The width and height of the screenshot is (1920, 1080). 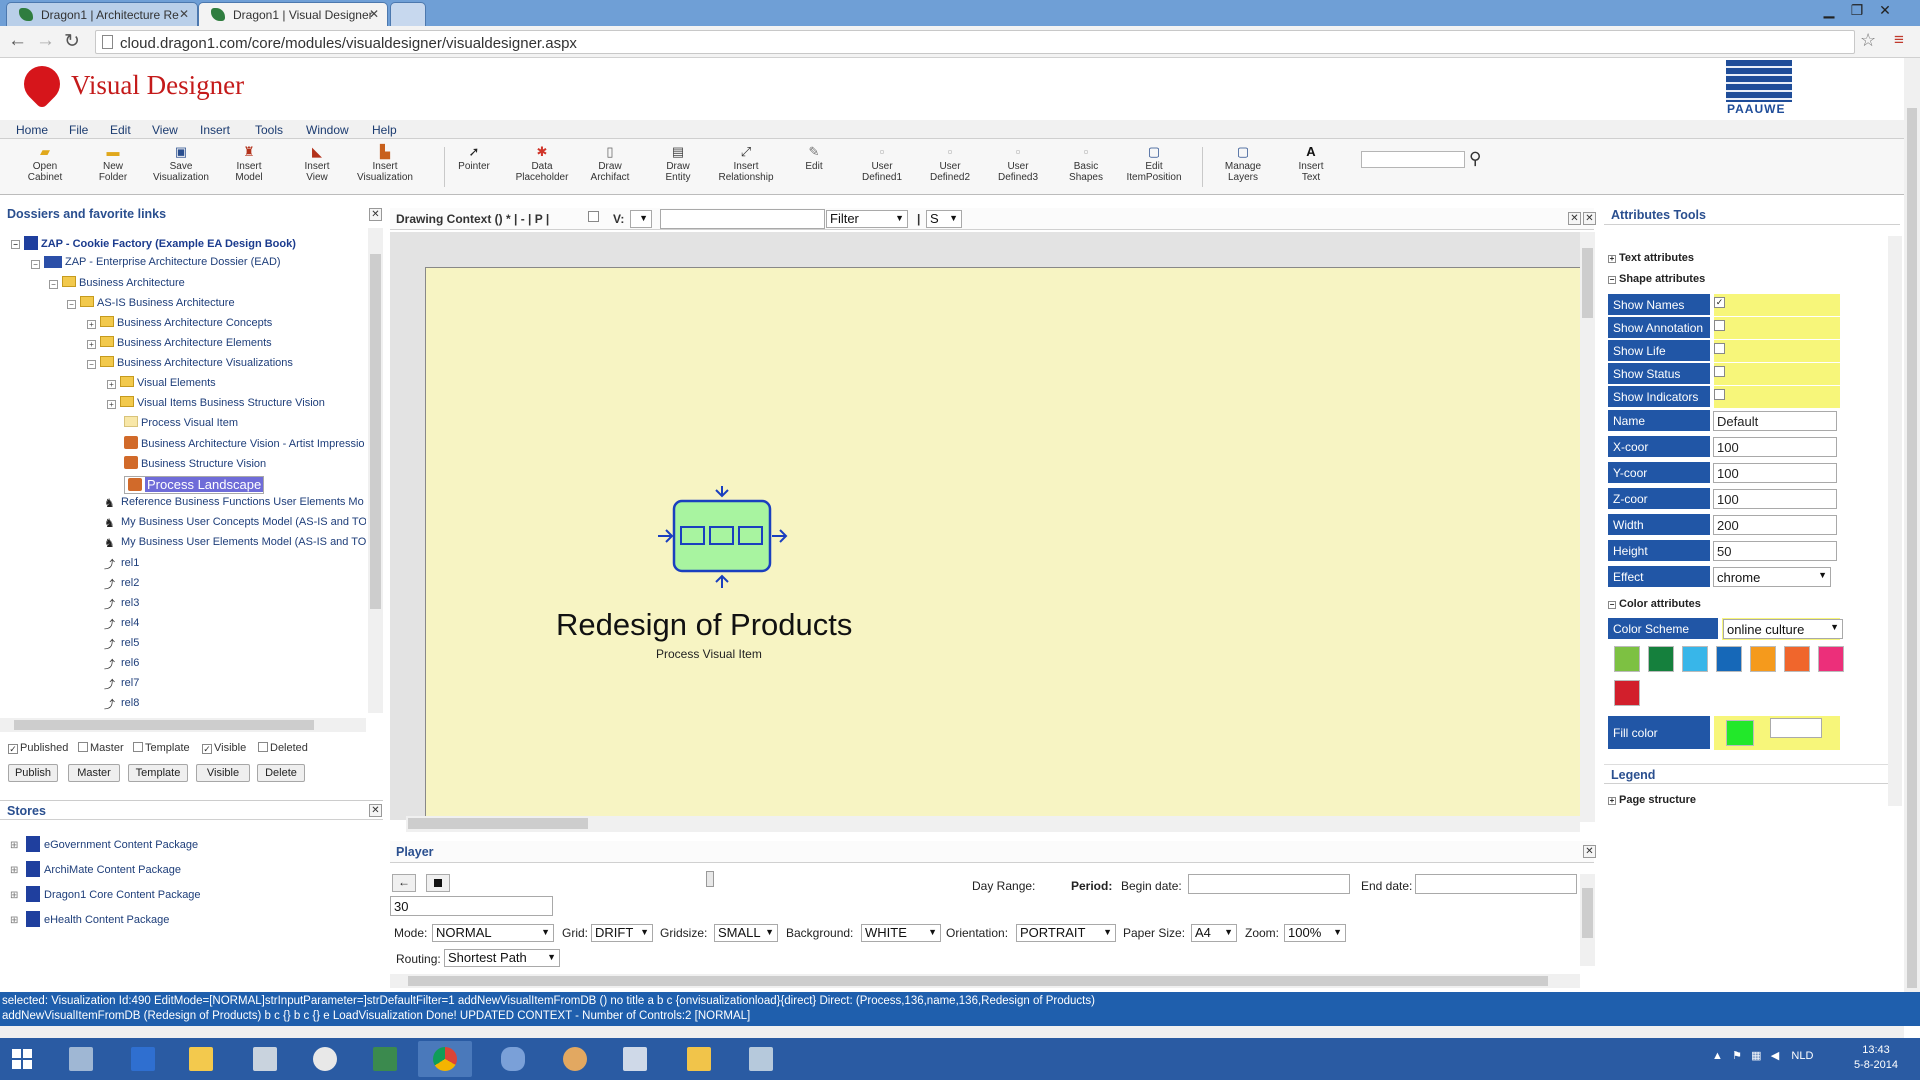 I want to click on tree-item: − Business Architecture, so click(x=117, y=285).